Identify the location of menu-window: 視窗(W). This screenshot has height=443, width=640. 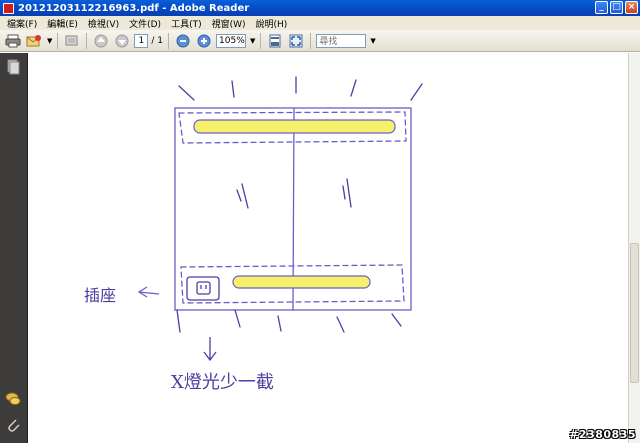
(229, 23).